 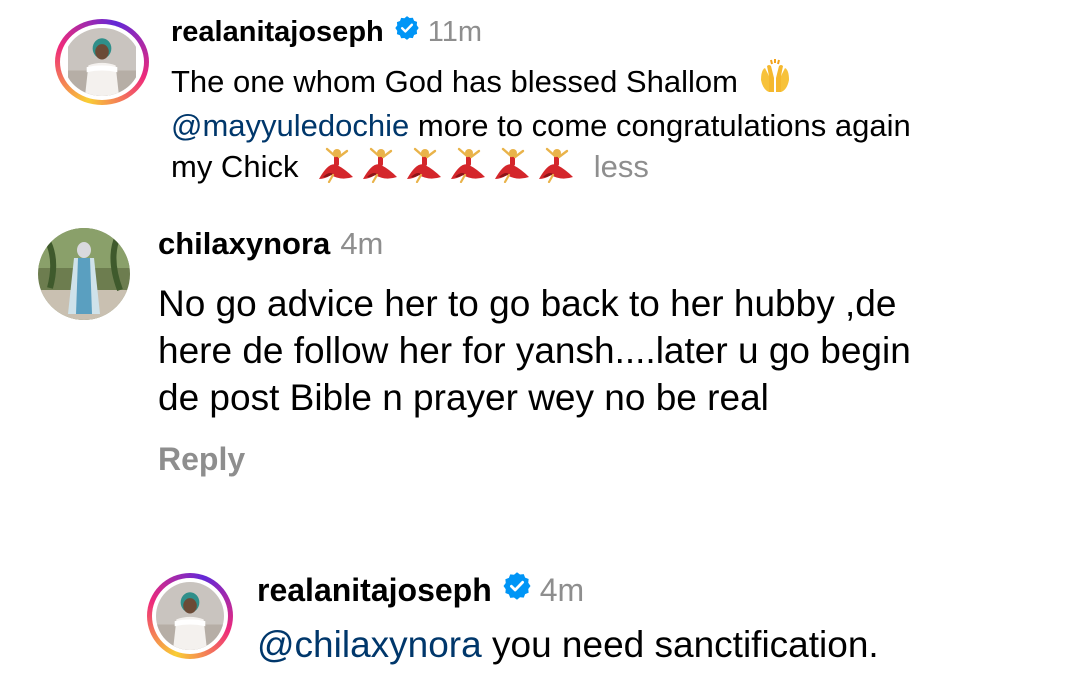 I want to click on comment-text-line: my Chick less, so click(x=410, y=166).